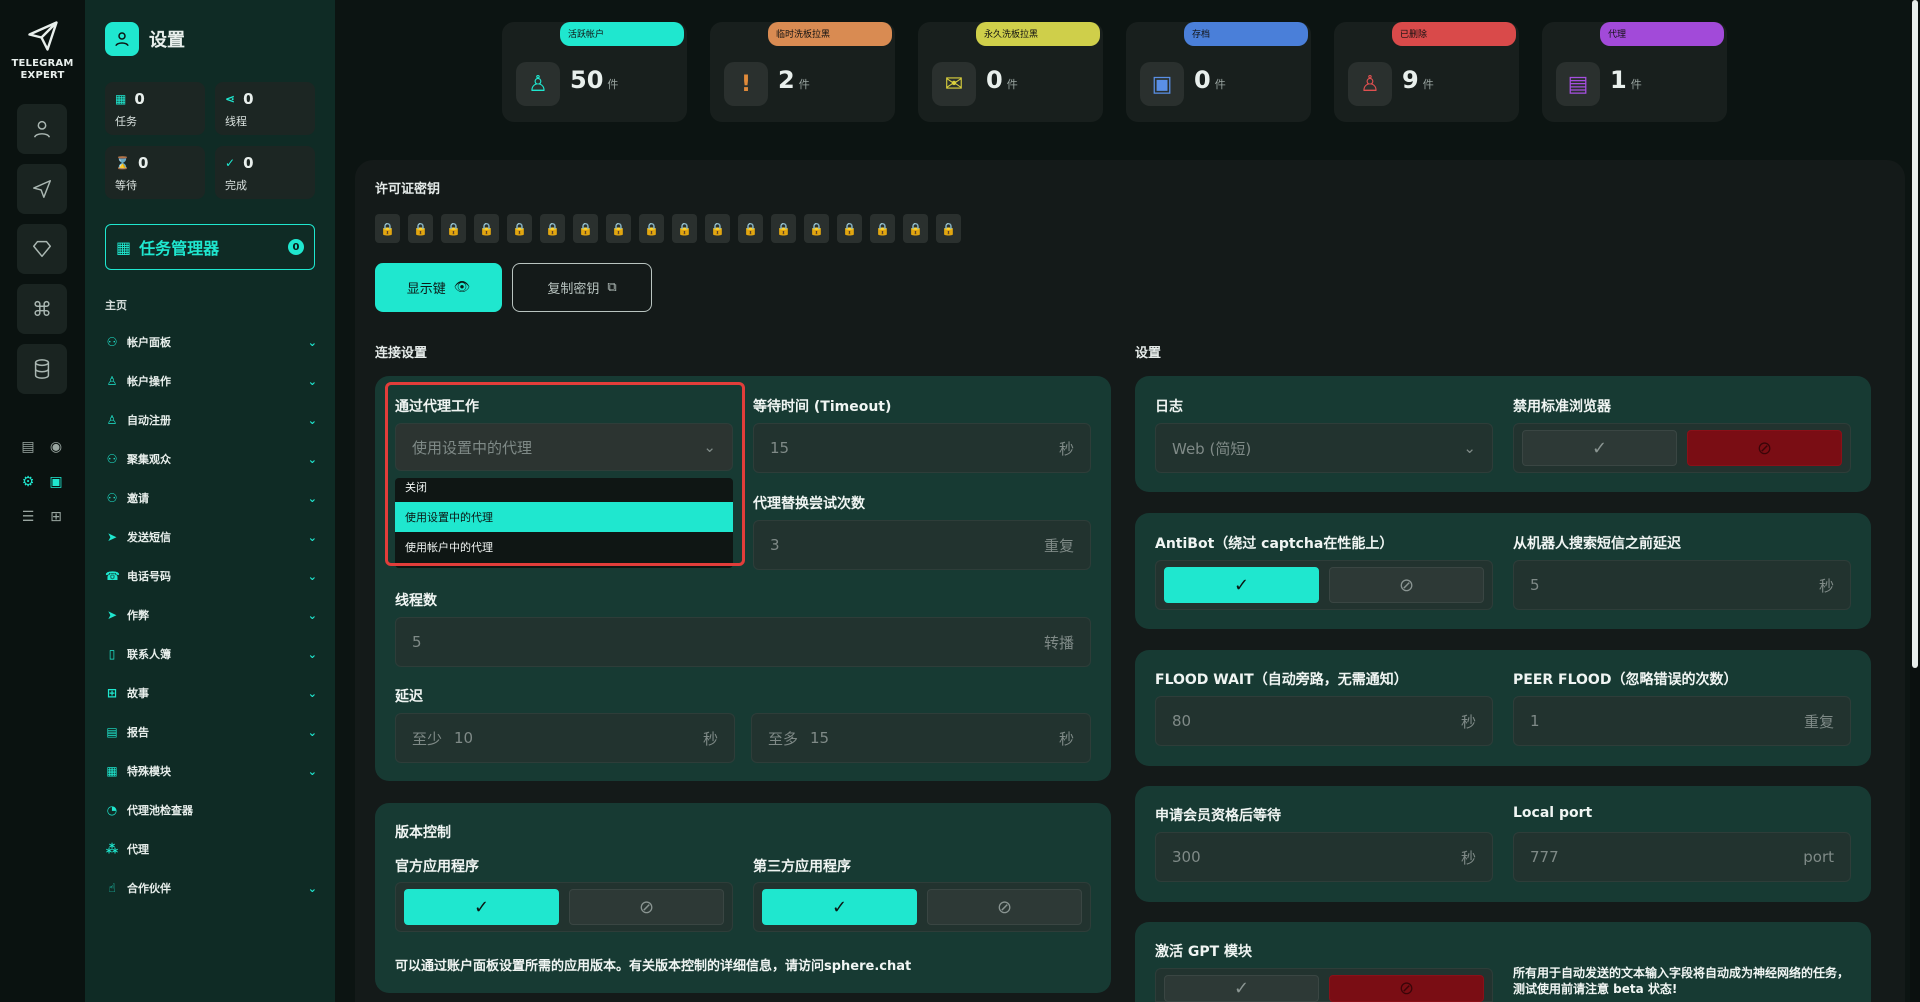  I want to click on status-card-label: 活跃帐户, so click(622, 34).